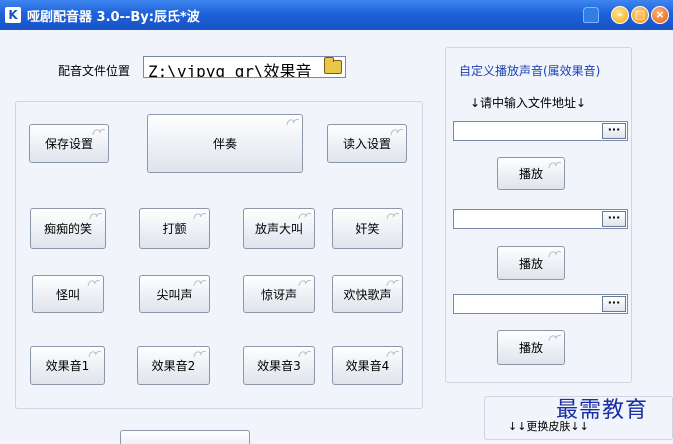 This screenshot has height=444, width=673. I want to click on app-icon: K, so click(13, 15).